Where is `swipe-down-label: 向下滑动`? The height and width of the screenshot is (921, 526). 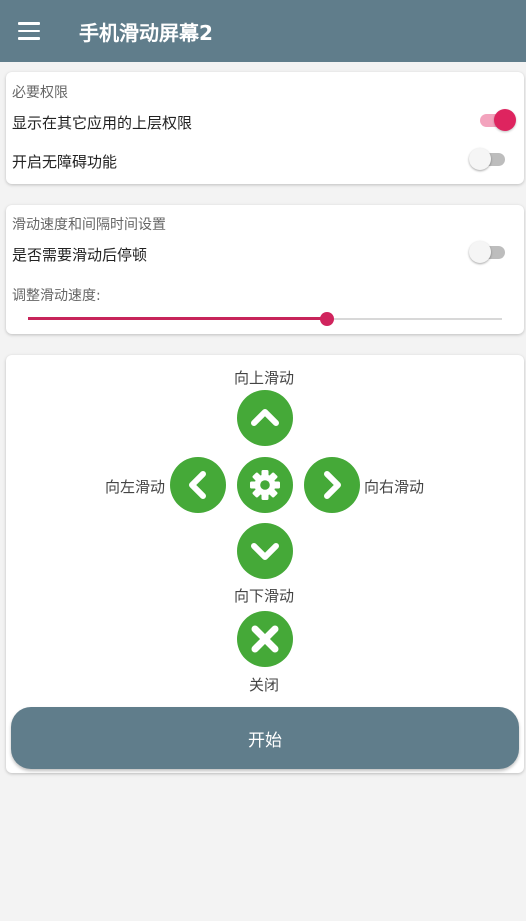 swipe-down-label: 向下滑动 is located at coordinates (264, 596).